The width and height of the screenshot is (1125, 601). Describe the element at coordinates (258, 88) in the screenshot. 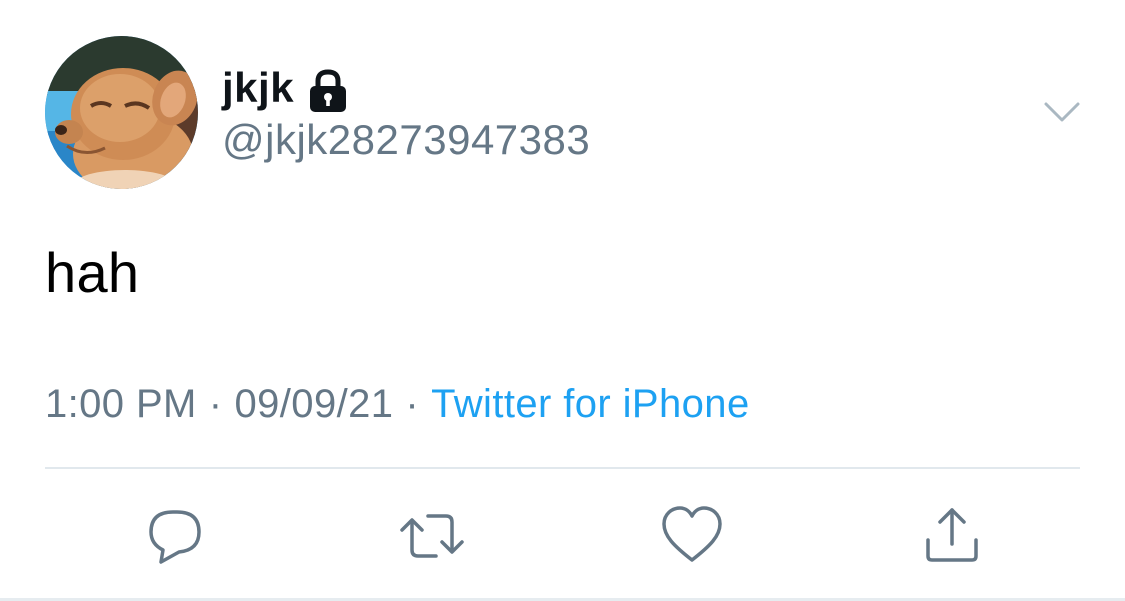

I see `display-name: jkjk` at that location.